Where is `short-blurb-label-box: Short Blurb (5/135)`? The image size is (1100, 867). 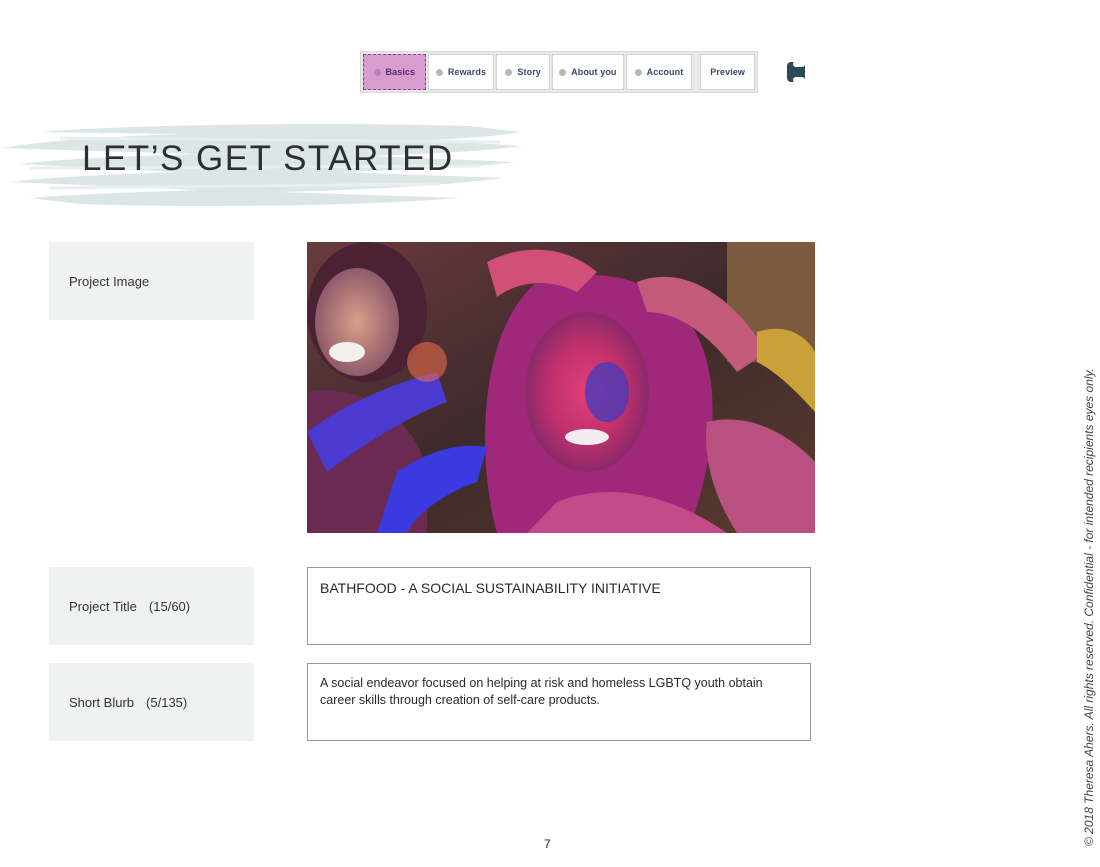 short-blurb-label-box: Short Blurb (5/135) is located at coordinates (151, 702).